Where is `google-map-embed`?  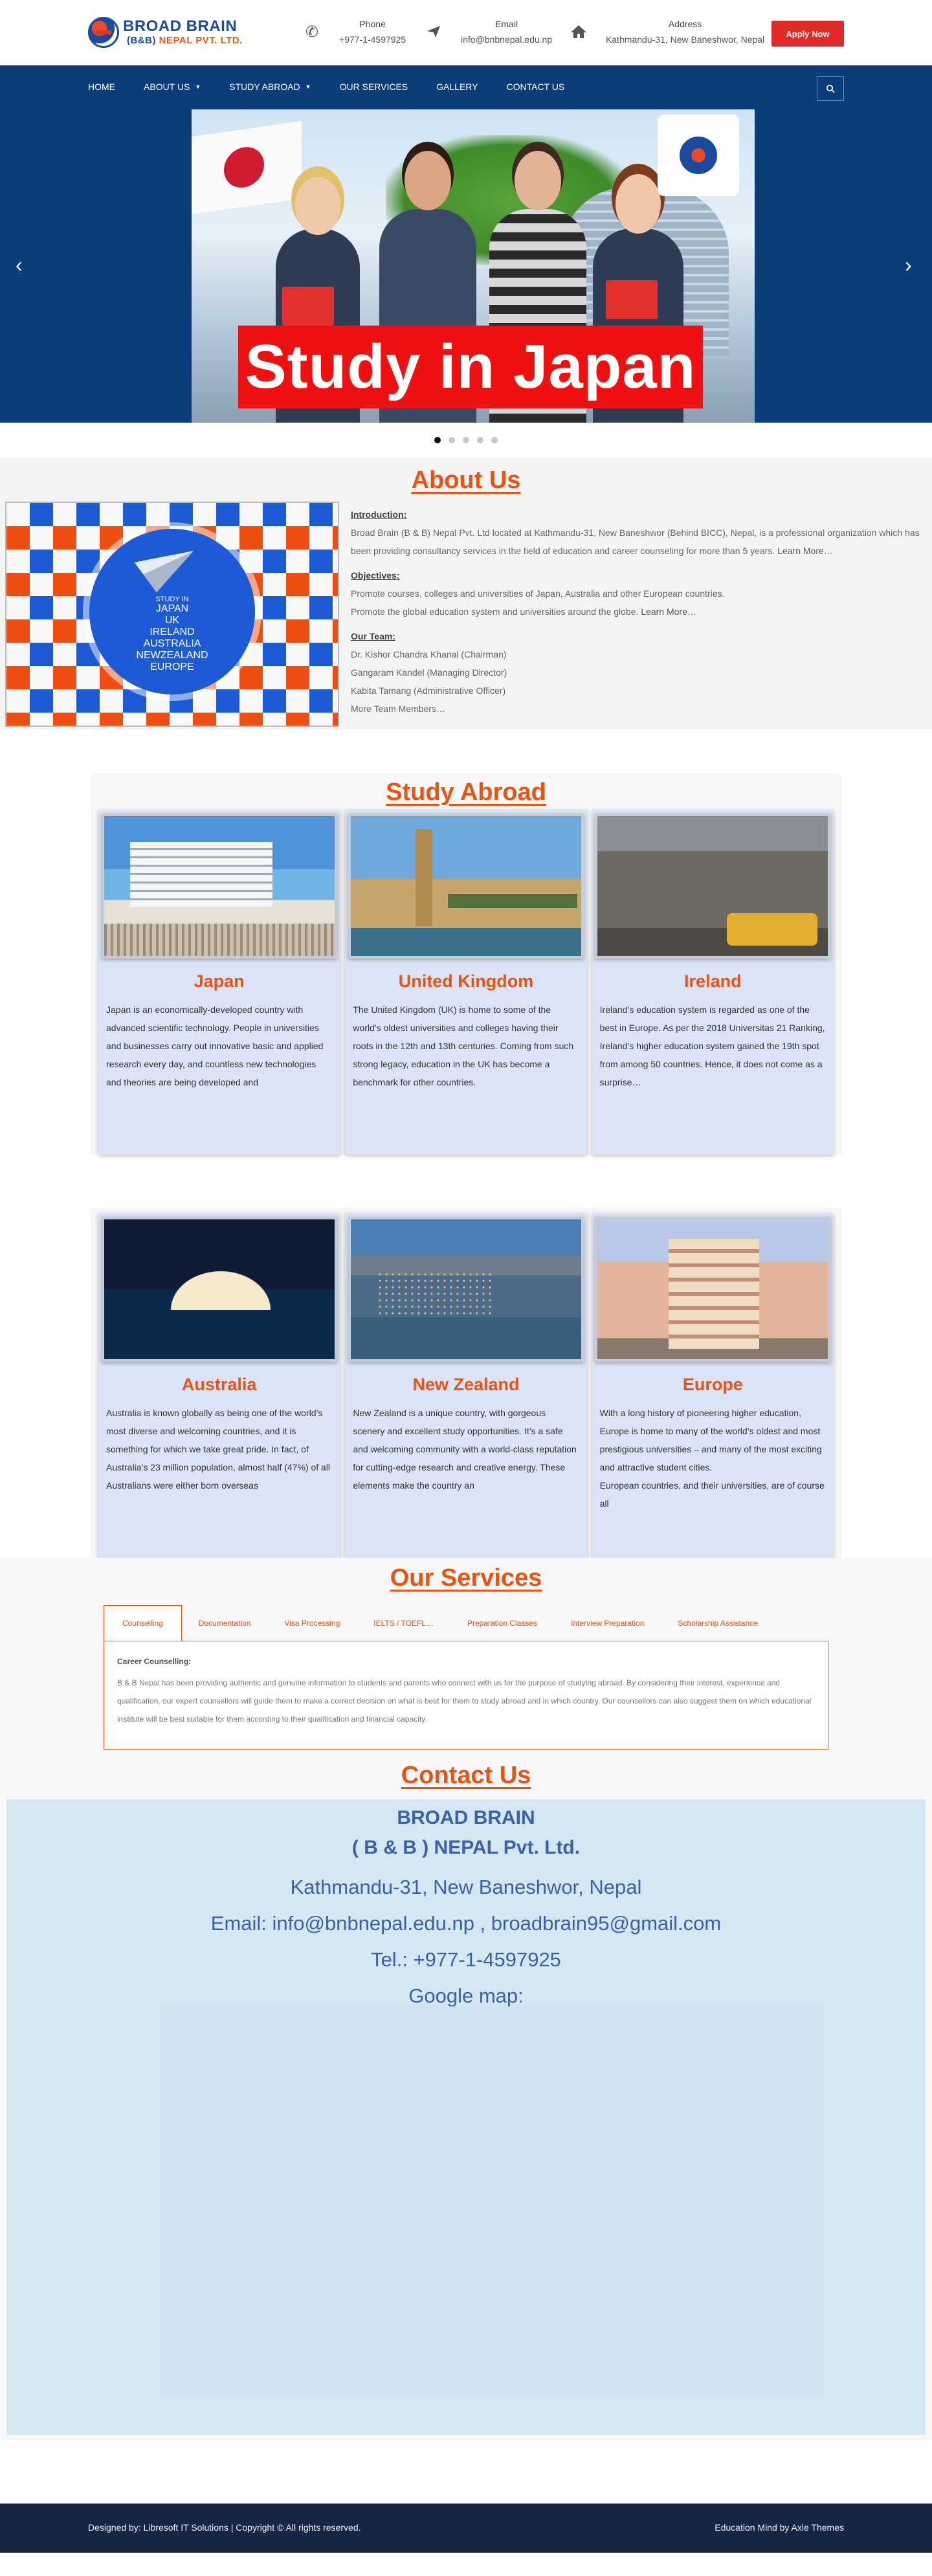 google-map-embed is located at coordinates (492, 2200).